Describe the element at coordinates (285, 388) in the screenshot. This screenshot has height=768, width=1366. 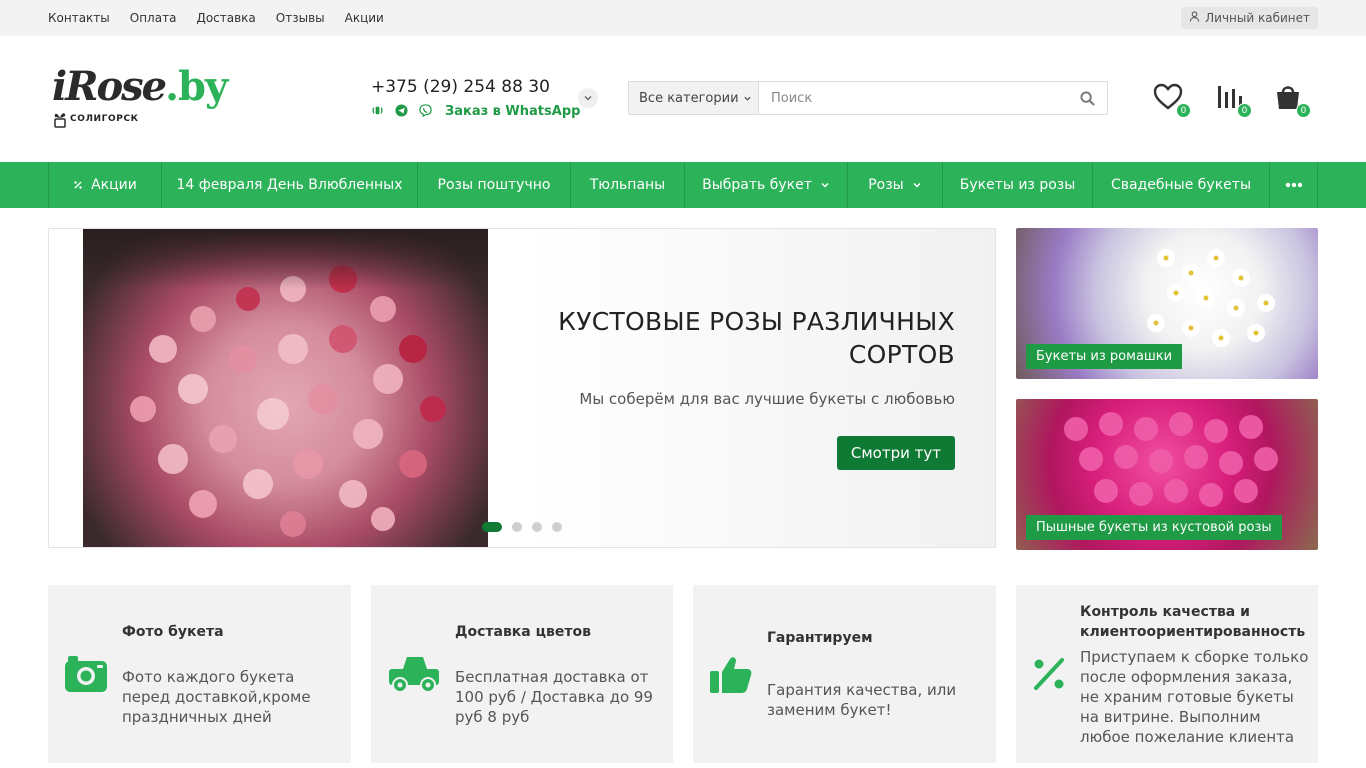
I see `bouquet-photo` at that location.